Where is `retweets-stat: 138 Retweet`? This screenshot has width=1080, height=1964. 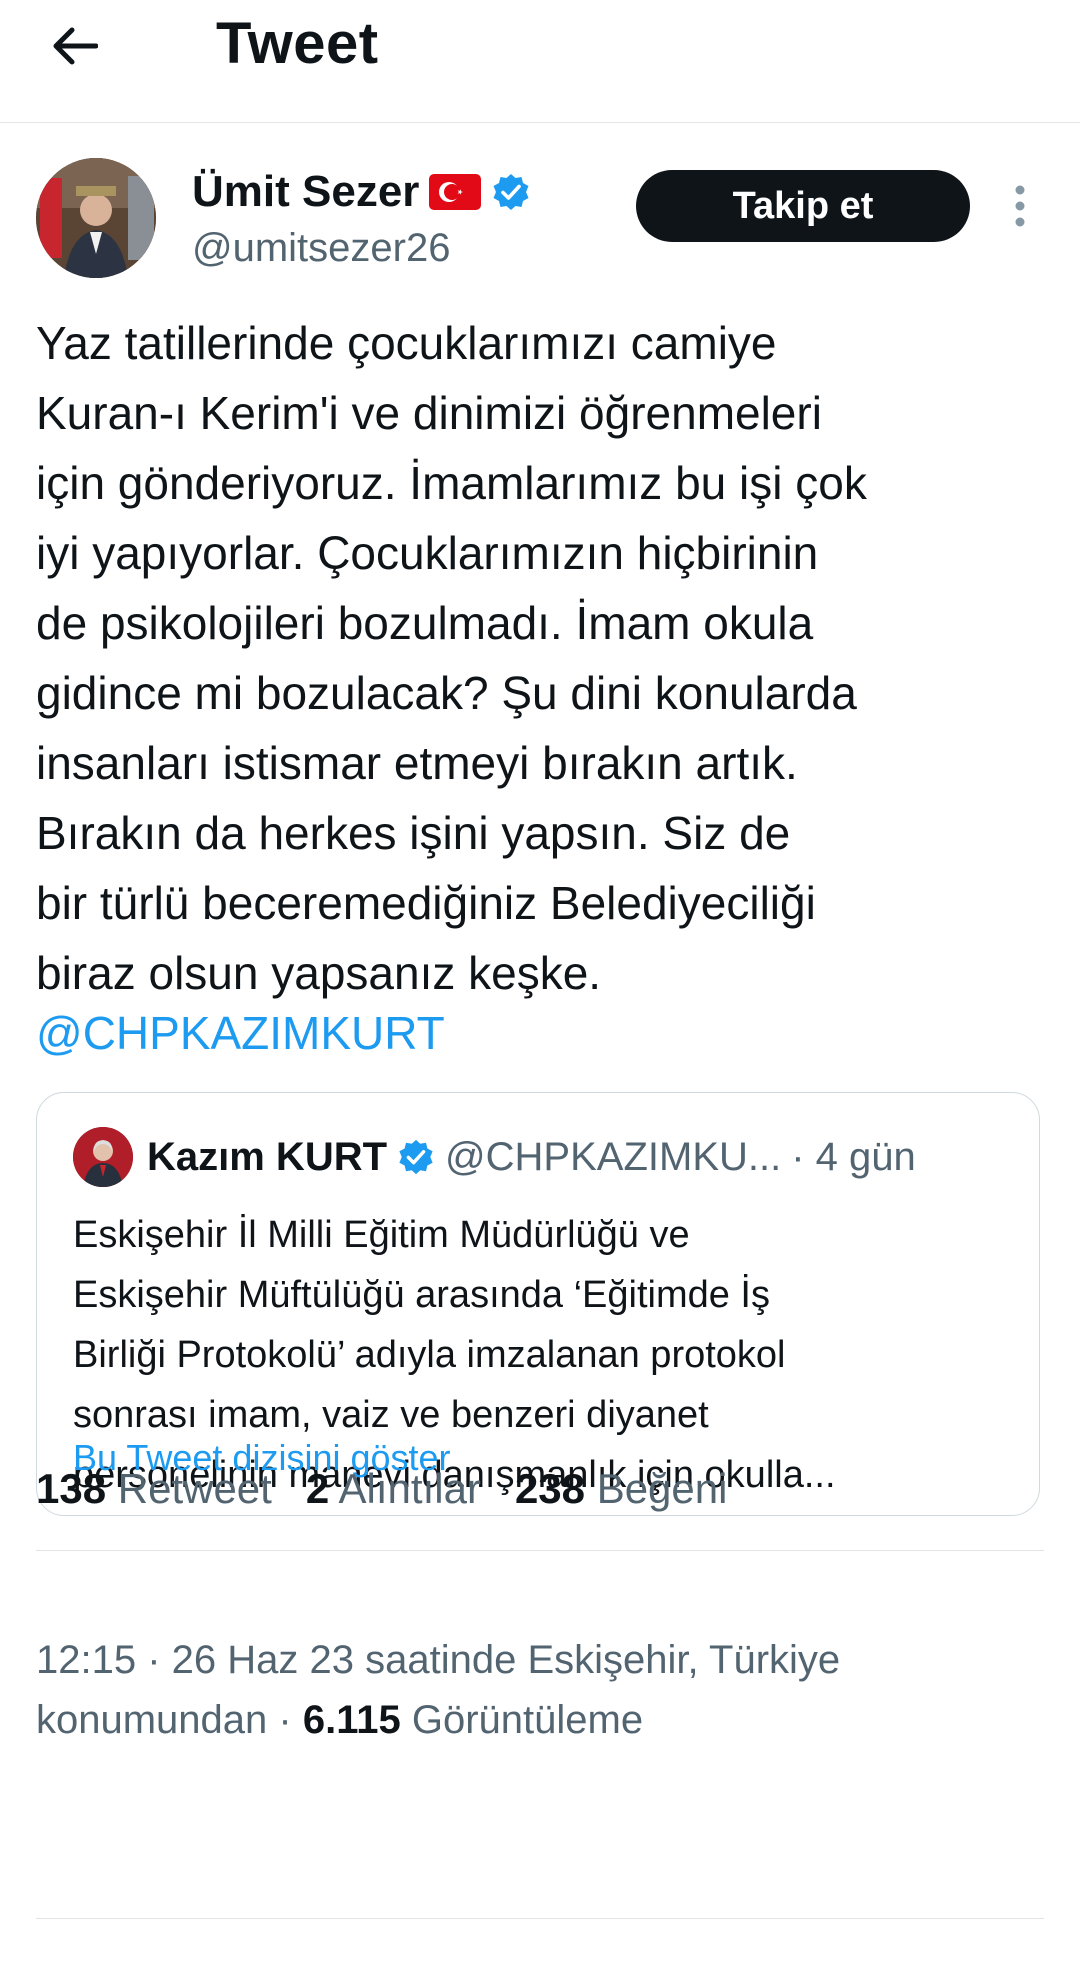
retweets-stat: 138 Retweet is located at coordinates (154, 1489).